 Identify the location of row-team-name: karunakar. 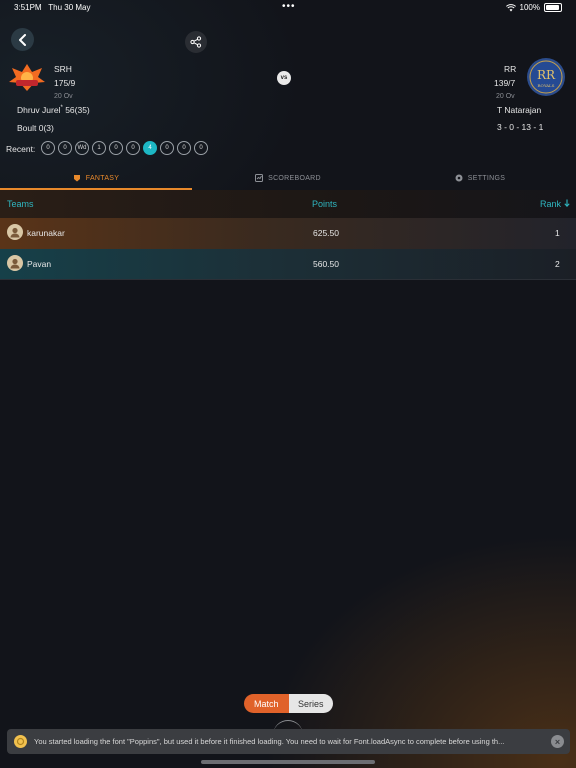
(46, 233).